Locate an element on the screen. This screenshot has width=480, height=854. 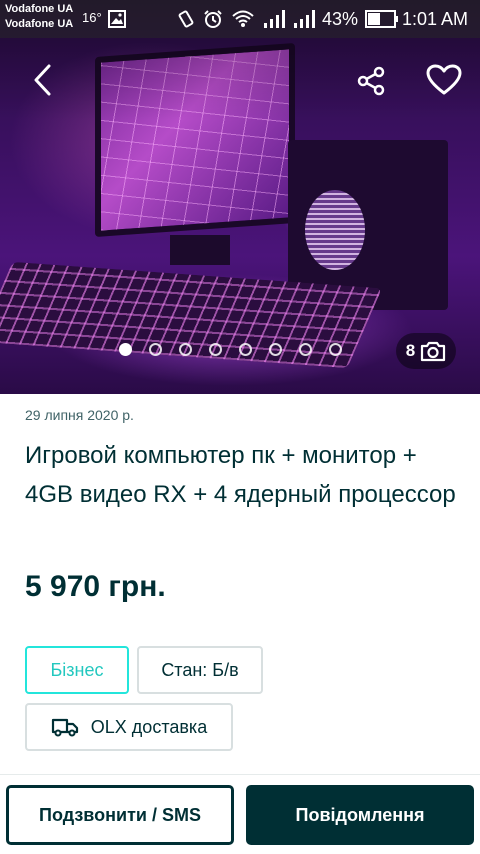
delivery-tag-label: OLX доставка is located at coordinates (149, 726).